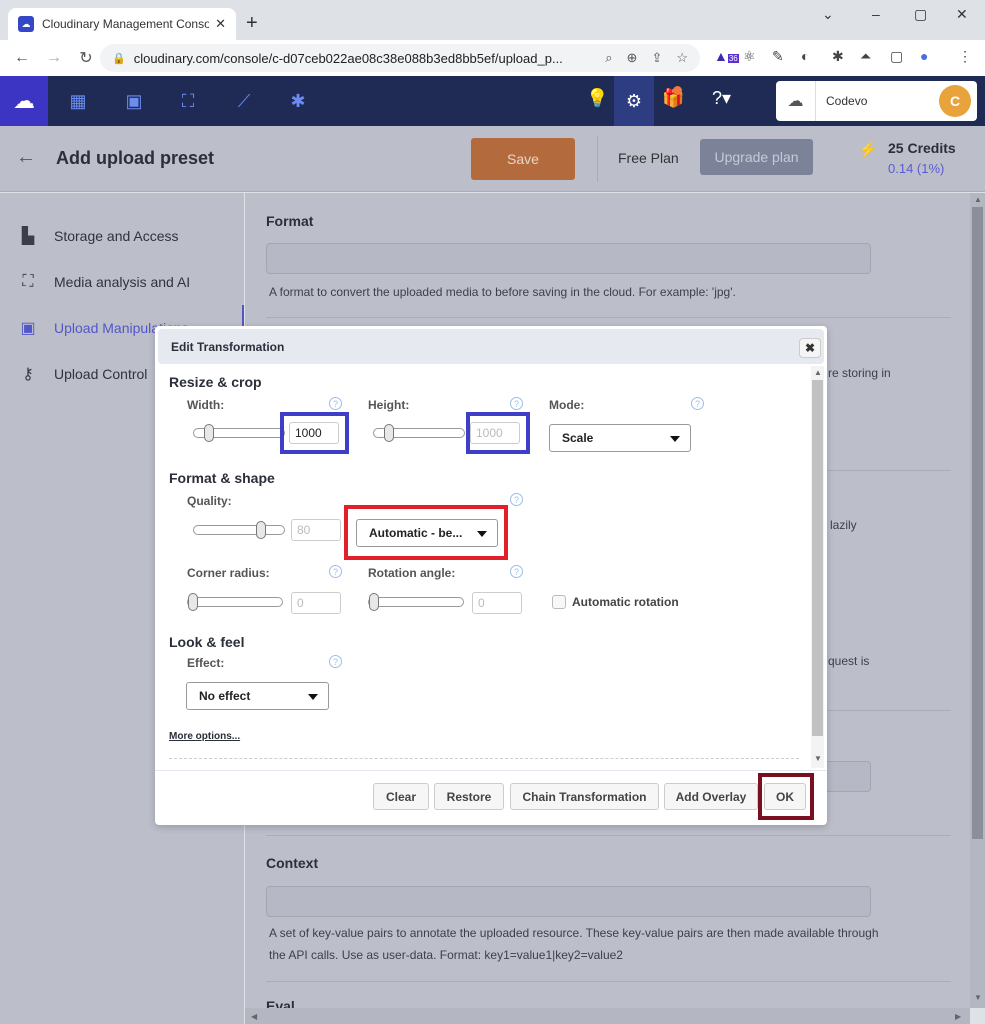 This screenshot has width=985, height=1024. I want to click on close-window-button: ✕, so click(962, 14).